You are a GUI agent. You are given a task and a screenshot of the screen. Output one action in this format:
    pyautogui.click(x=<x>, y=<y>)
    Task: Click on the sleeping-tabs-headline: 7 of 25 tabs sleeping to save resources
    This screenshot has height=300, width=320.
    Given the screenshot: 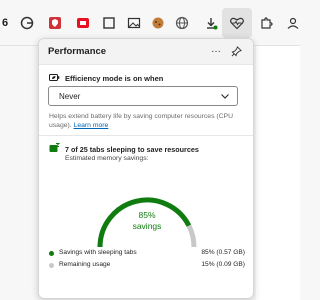 What is the action you would take?
    pyautogui.click(x=132, y=149)
    